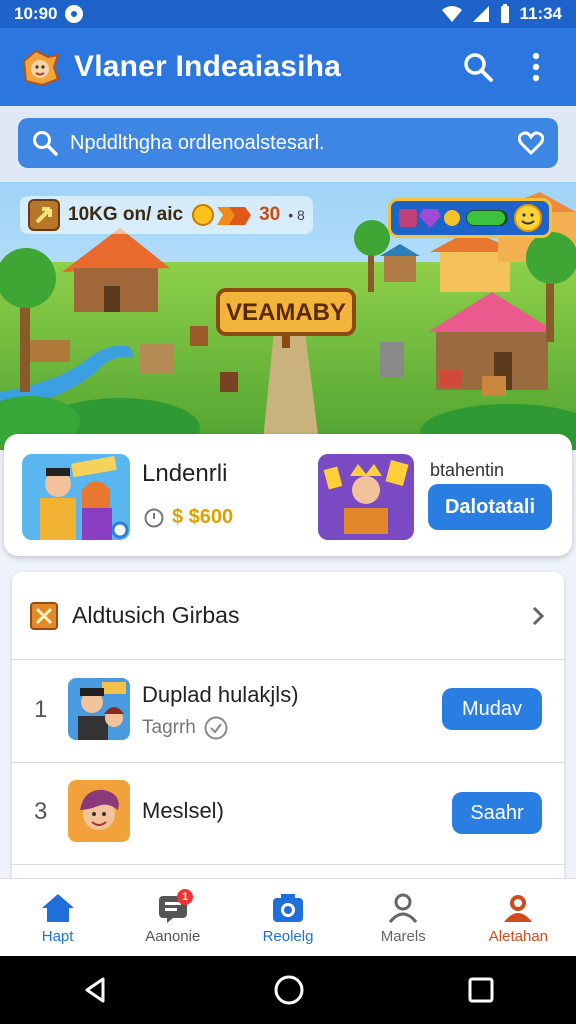 The image size is (576, 1024). What do you see at coordinates (183, 810) in the screenshot?
I see `list-item-title: Meslsel)` at bounding box center [183, 810].